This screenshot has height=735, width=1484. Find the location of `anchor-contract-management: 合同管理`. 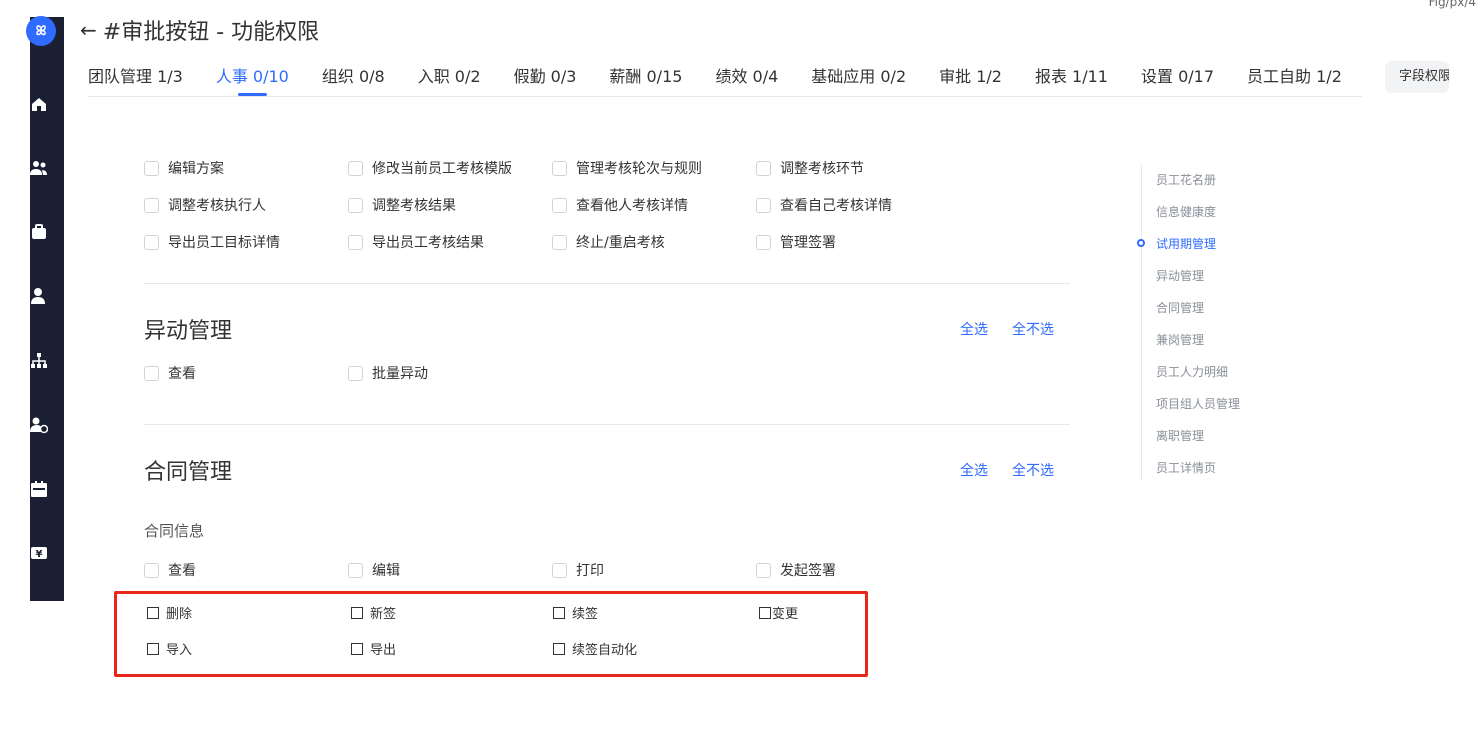

anchor-contract-management: 合同管理 is located at coordinates (1180, 307).